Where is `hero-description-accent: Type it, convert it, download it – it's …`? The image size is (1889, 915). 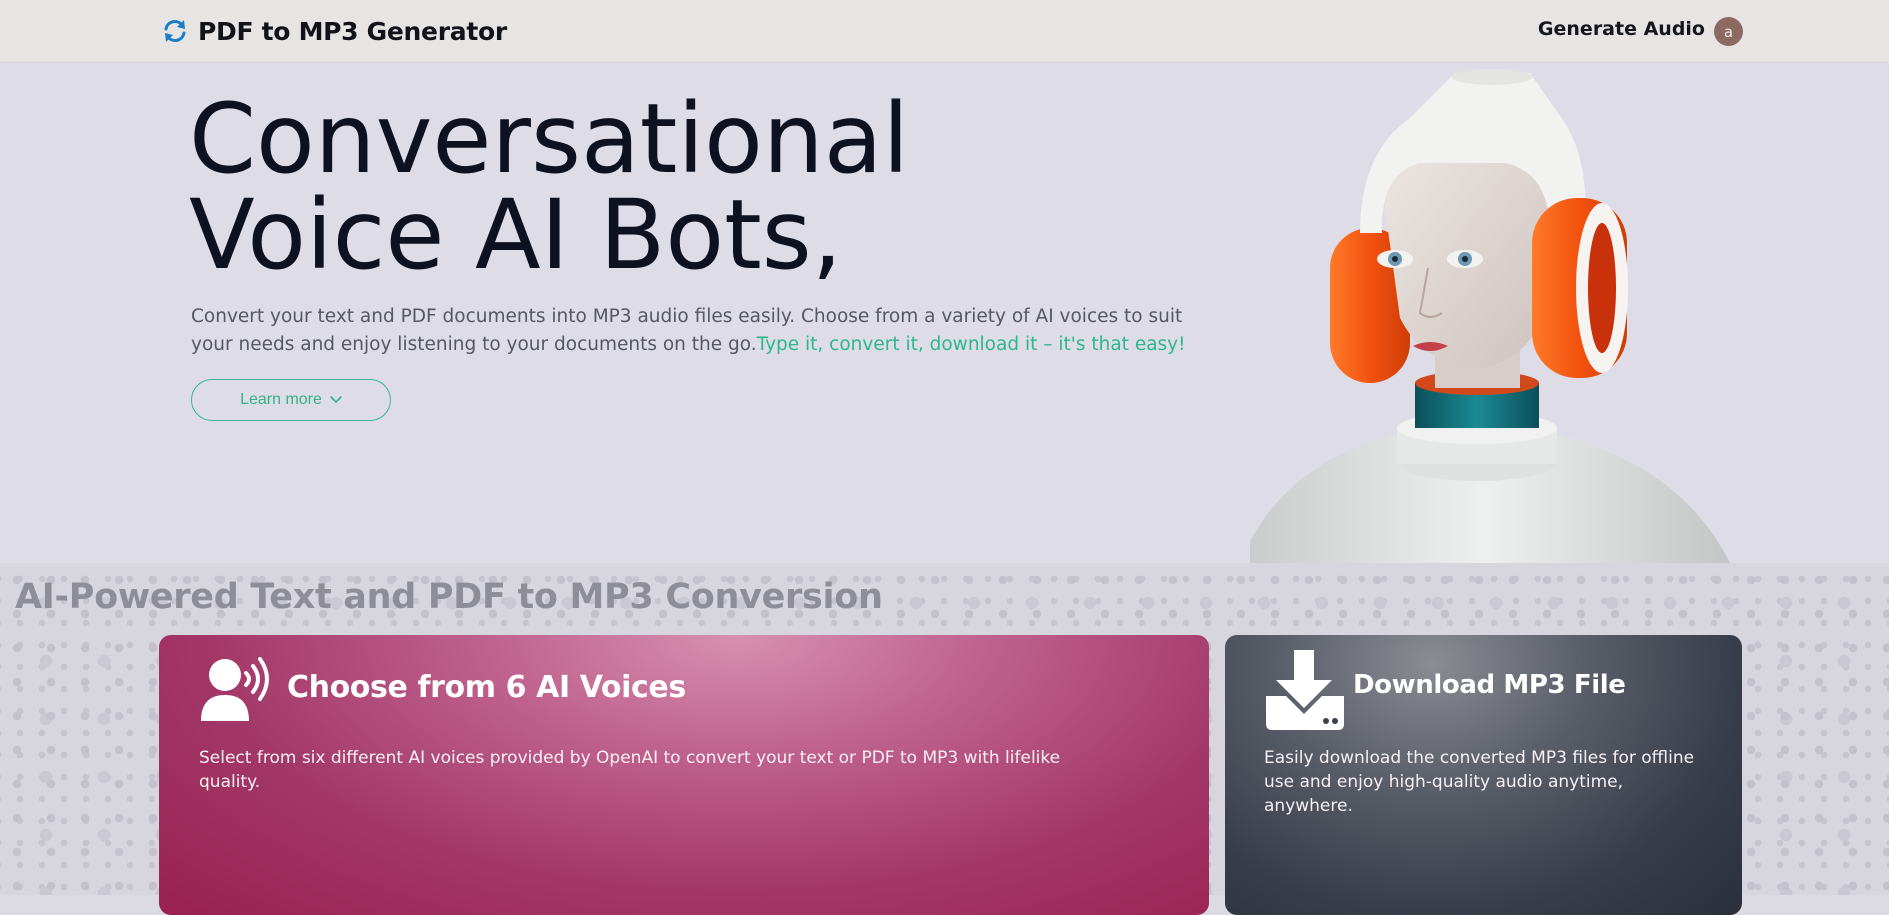
hero-description-accent: Type it, convert it, download it – it's … is located at coordinates (971, 344).